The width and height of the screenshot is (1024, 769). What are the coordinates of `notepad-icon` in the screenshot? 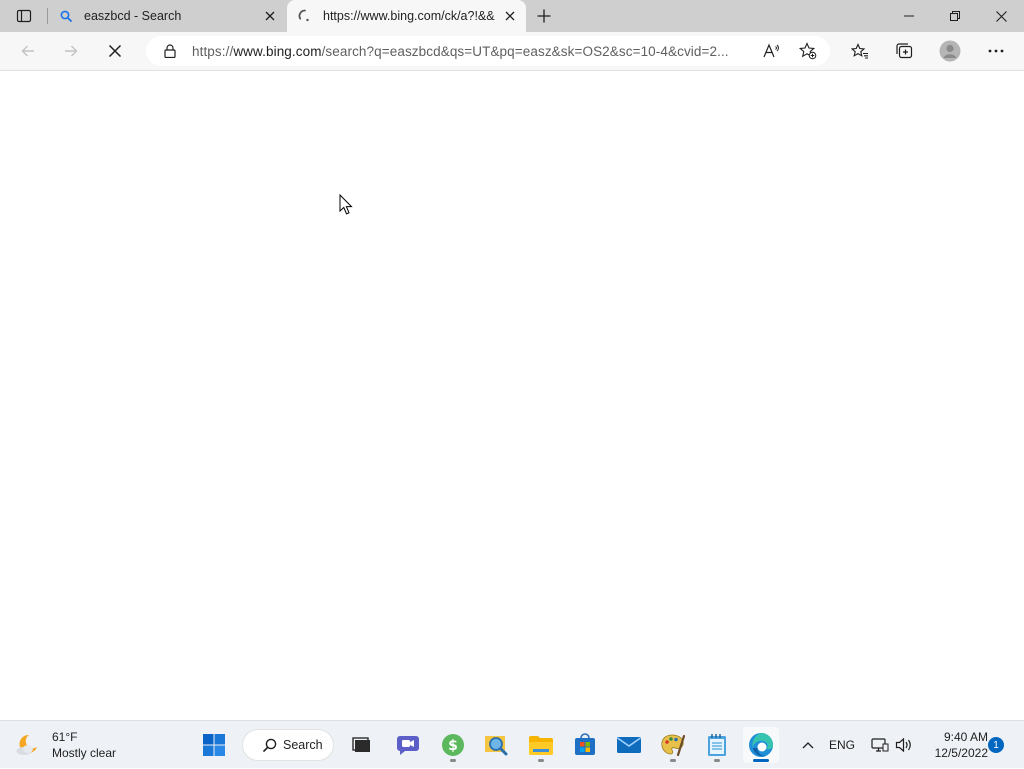 It's located at (717, 745).